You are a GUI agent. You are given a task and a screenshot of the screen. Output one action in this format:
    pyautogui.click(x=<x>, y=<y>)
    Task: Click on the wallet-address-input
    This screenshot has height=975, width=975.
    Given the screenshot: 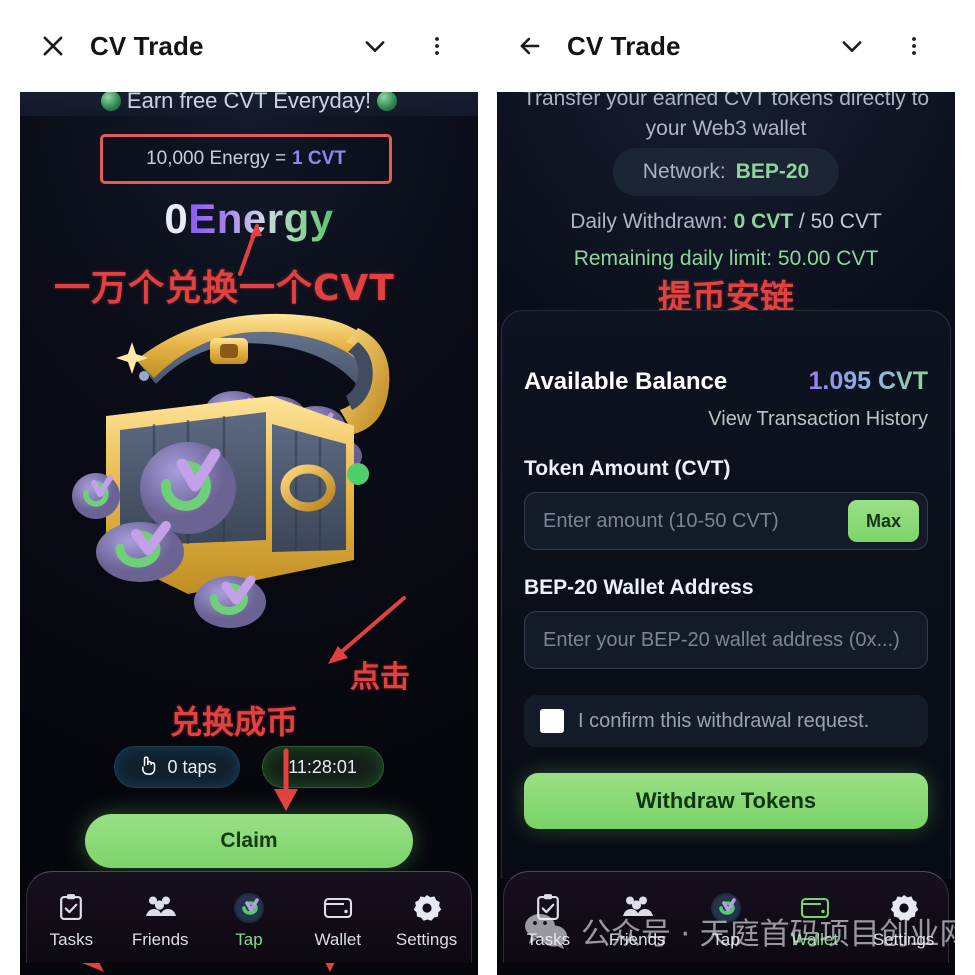 What is the action you would take?
    pyautogui.click(x=726, y=640)
    